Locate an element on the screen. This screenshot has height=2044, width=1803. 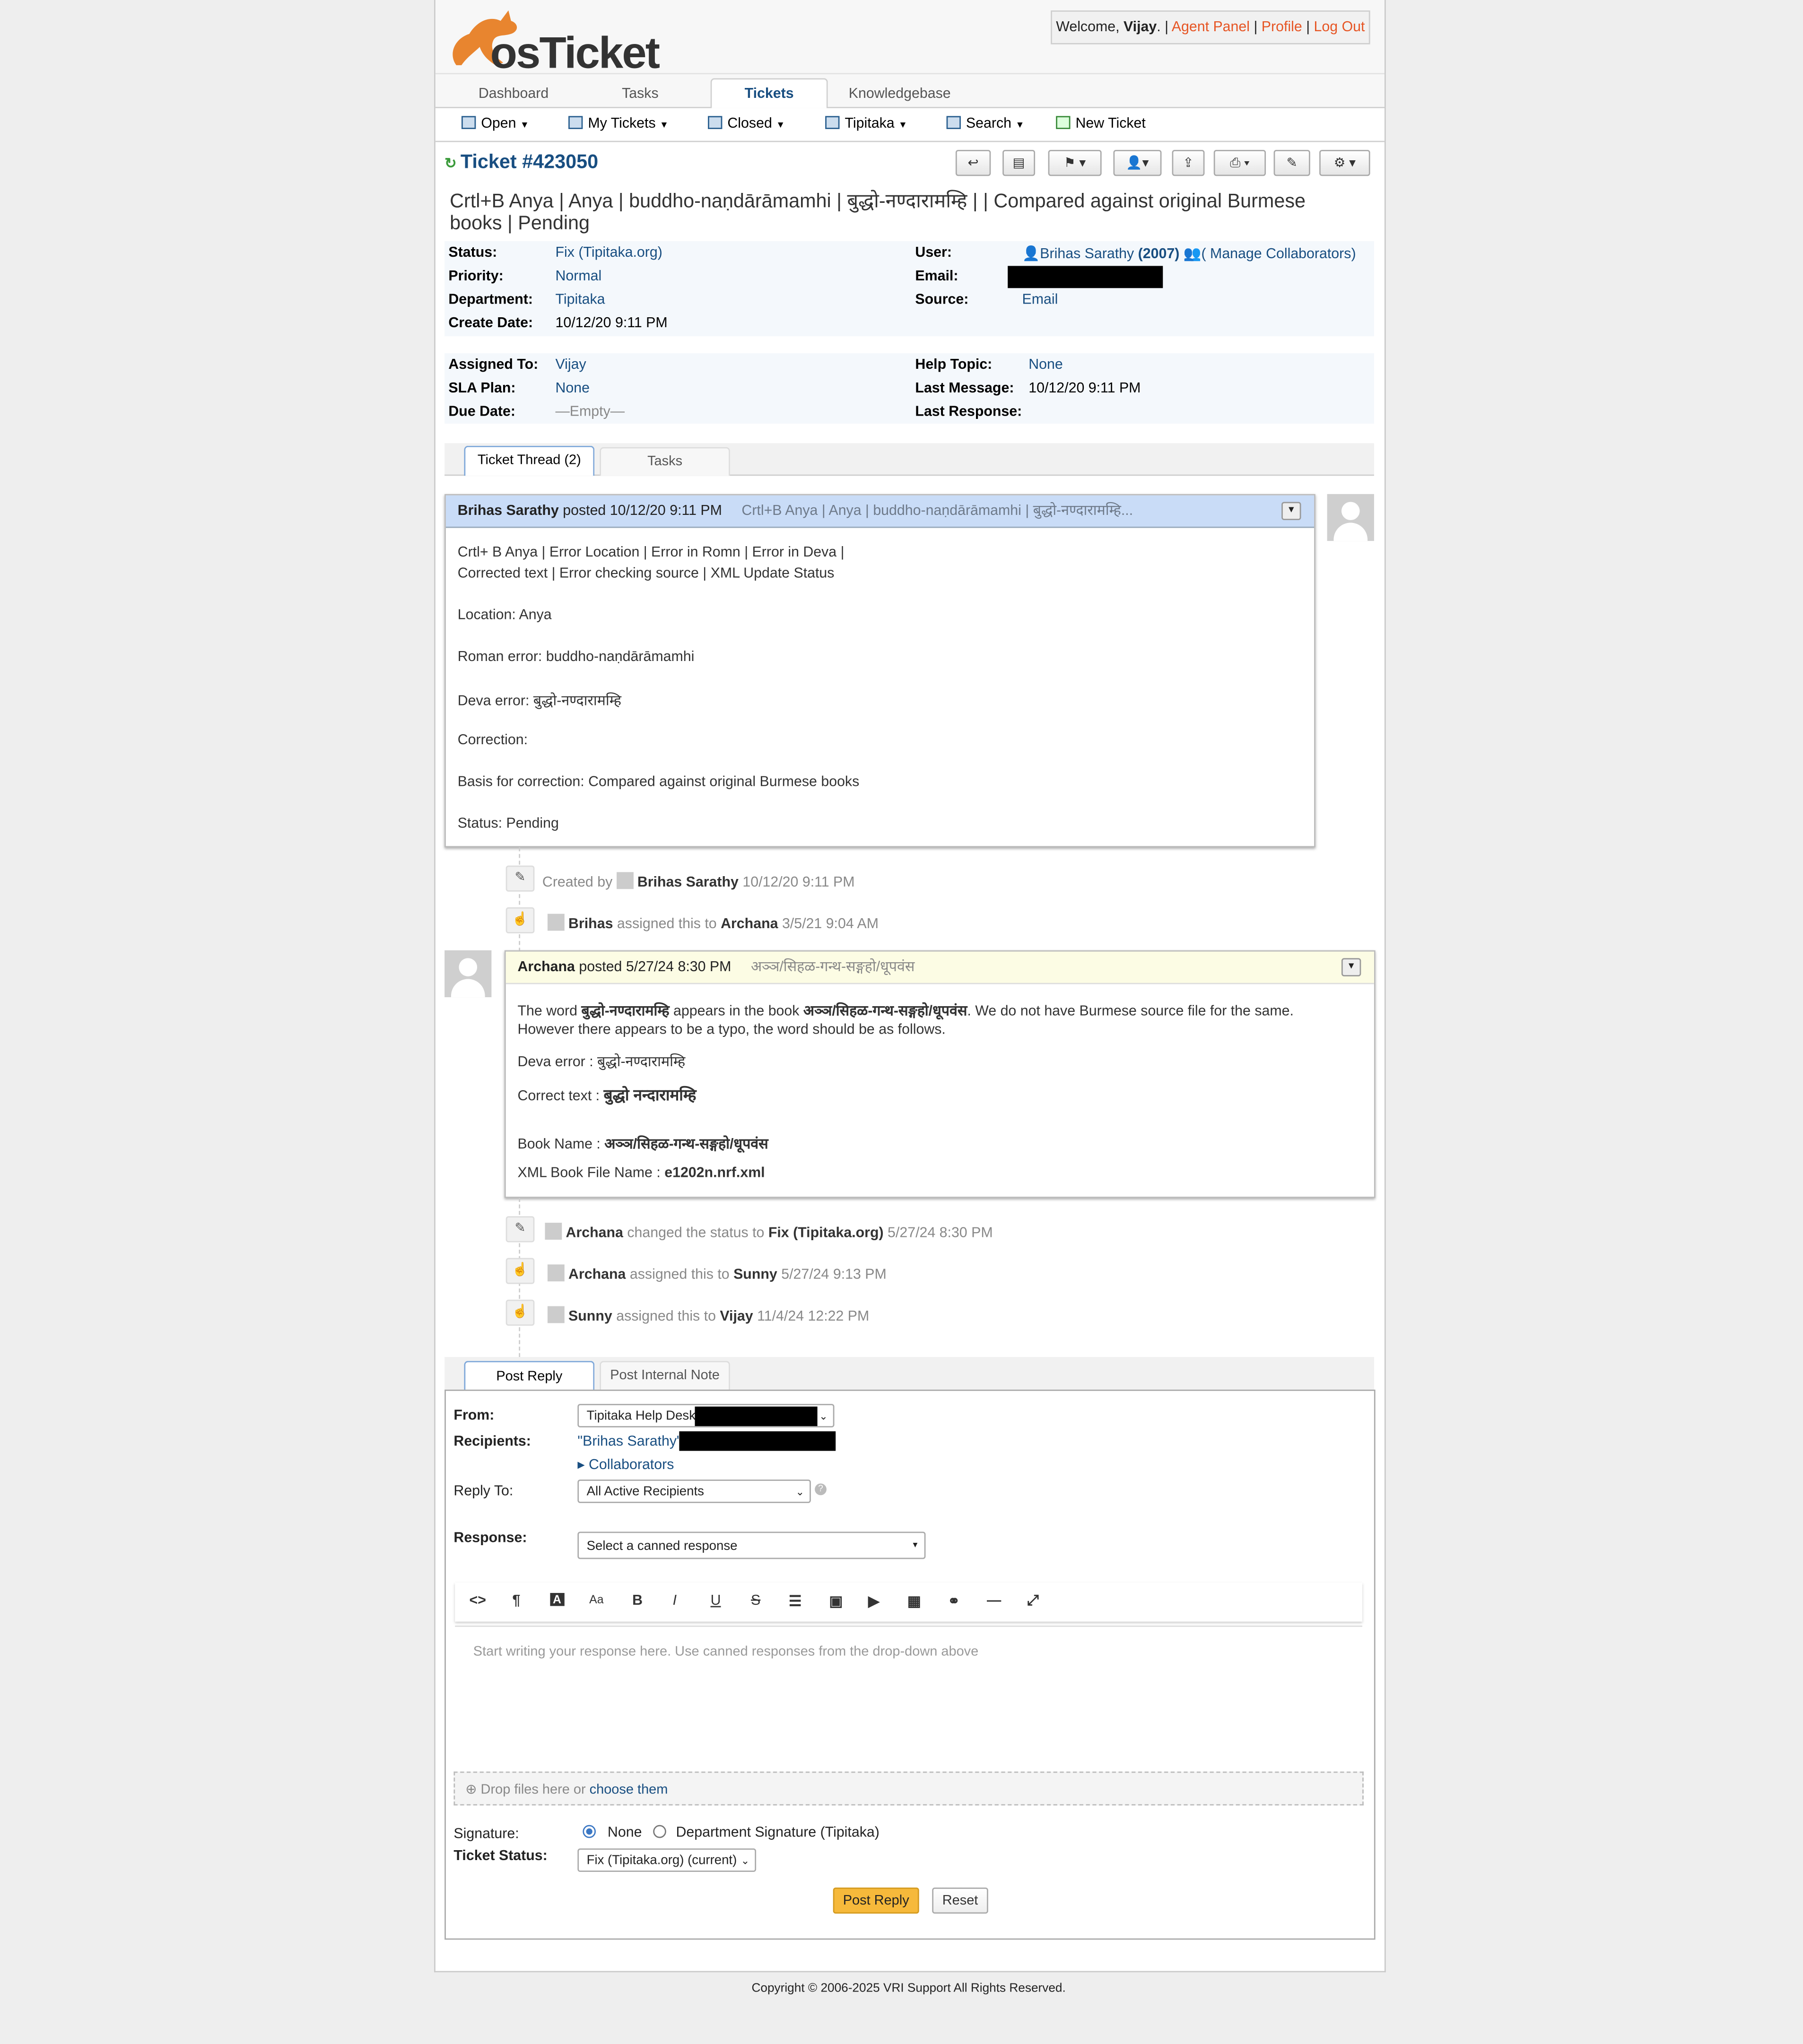
edit-icon: ✎ is located at coordinates (1292, 163).